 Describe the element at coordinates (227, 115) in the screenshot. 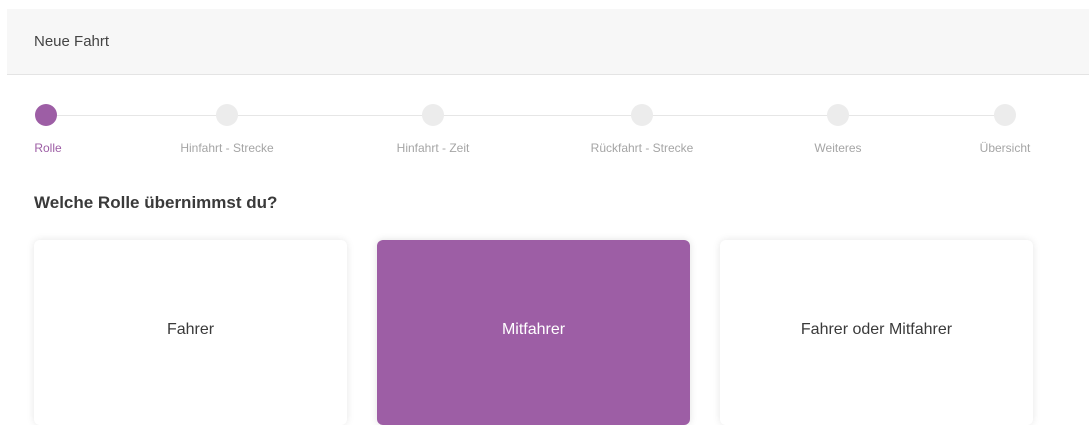

I see `step-dot-hinfahrt-strecke` at that location.